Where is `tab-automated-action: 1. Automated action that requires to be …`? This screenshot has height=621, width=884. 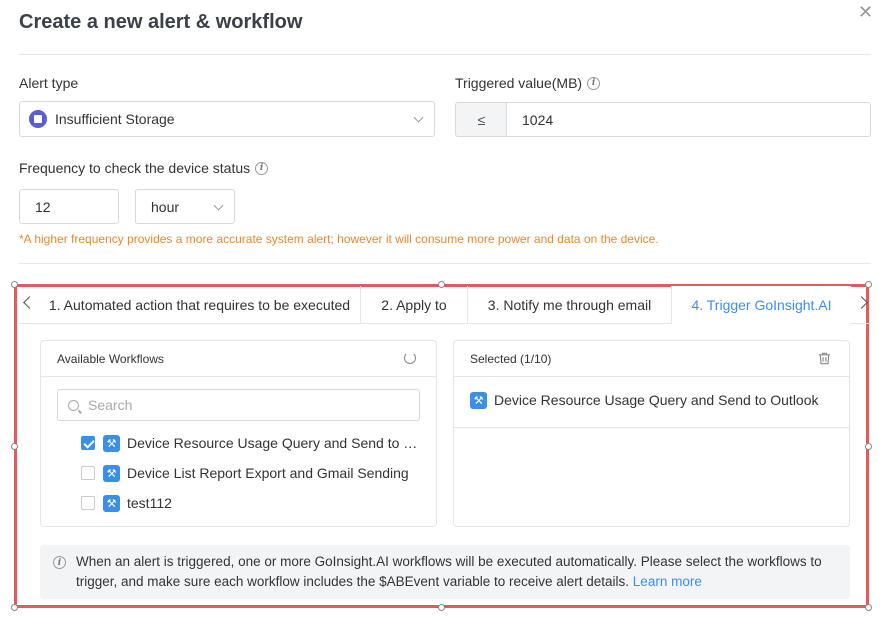 tab-automated-action: 1. Automated action that requires to be … is located at coordinates (200, 305).